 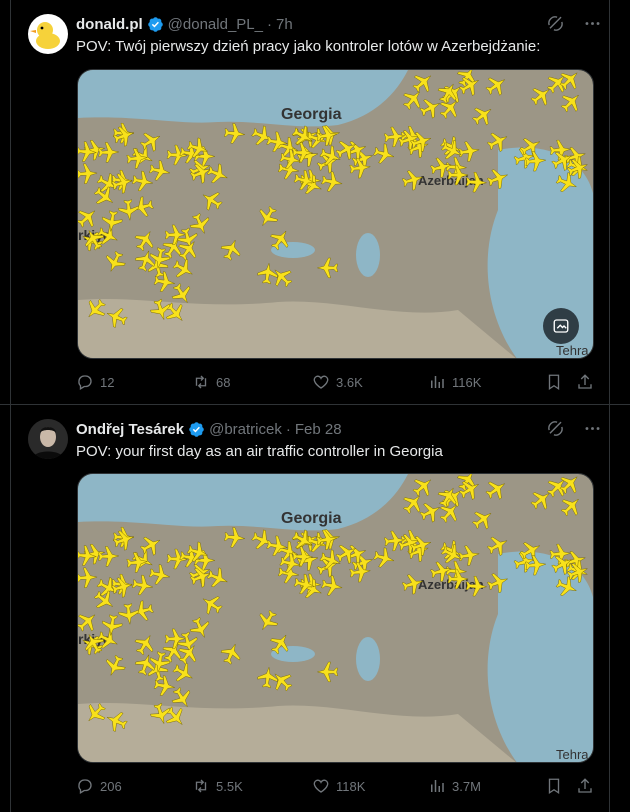 What do you see at coordinates (107, 382) in the screenshot?
I see `reply-count: 12` at bounding box center [107, 382].